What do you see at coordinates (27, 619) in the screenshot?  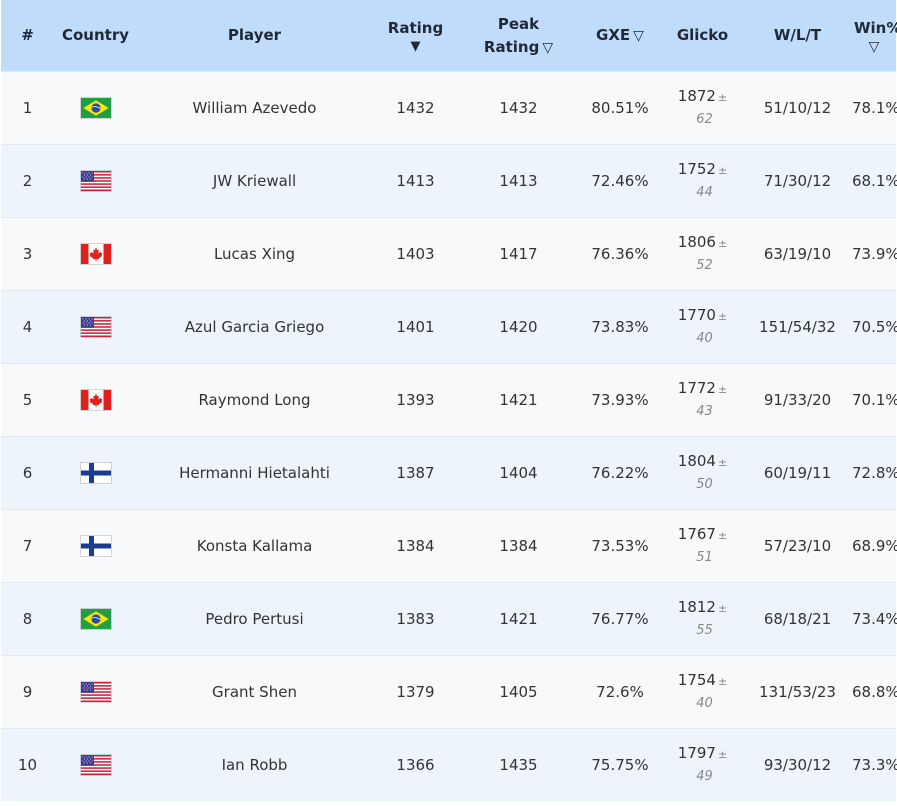 I see `rank-cell: 8` at bounding box center [27, 619].